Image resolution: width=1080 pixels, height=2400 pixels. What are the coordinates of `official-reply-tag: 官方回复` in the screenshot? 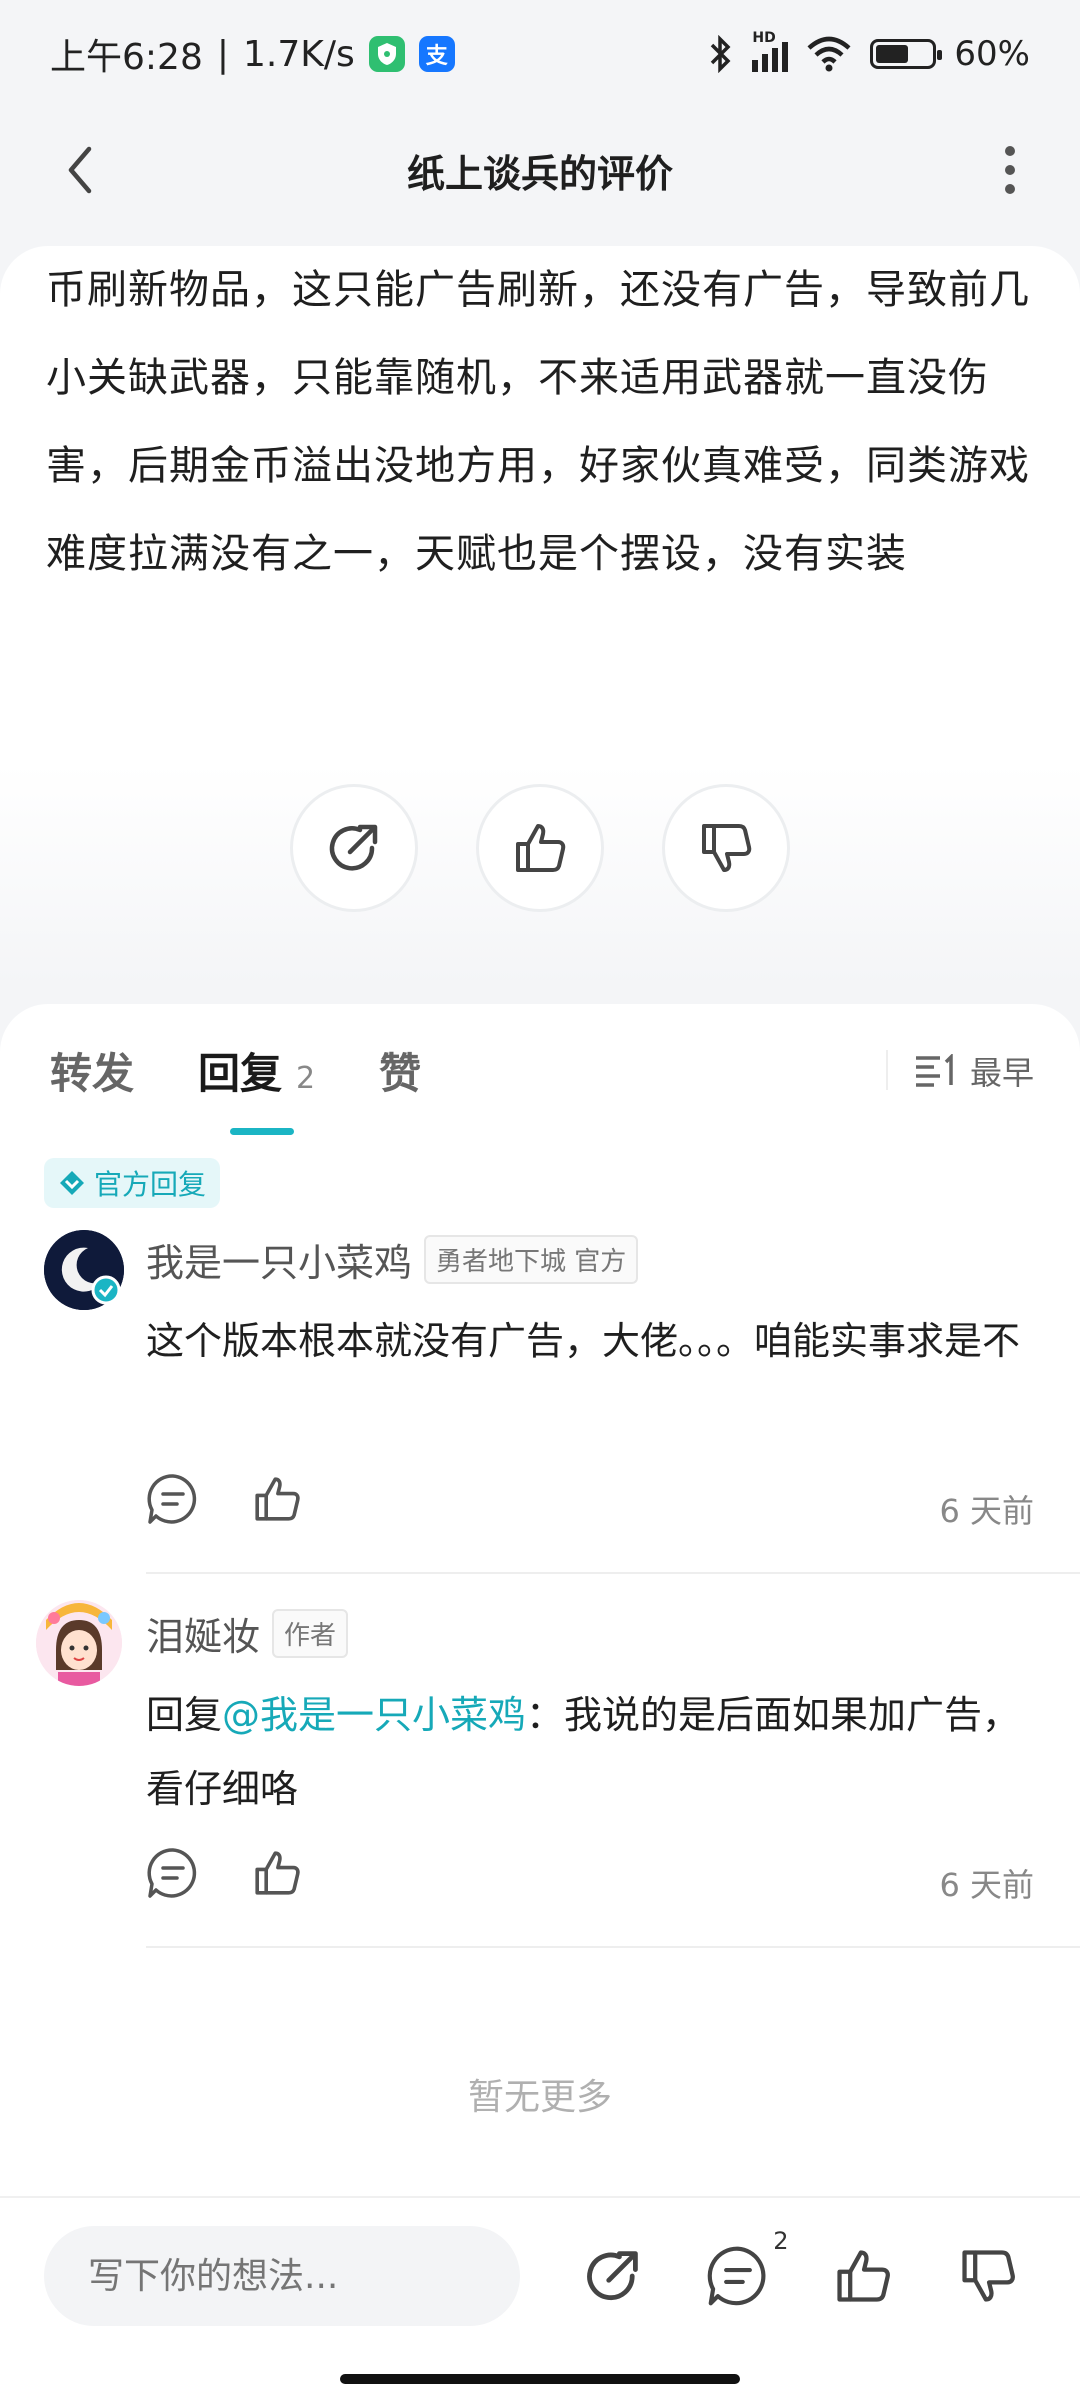 It's located at (132, 1183).